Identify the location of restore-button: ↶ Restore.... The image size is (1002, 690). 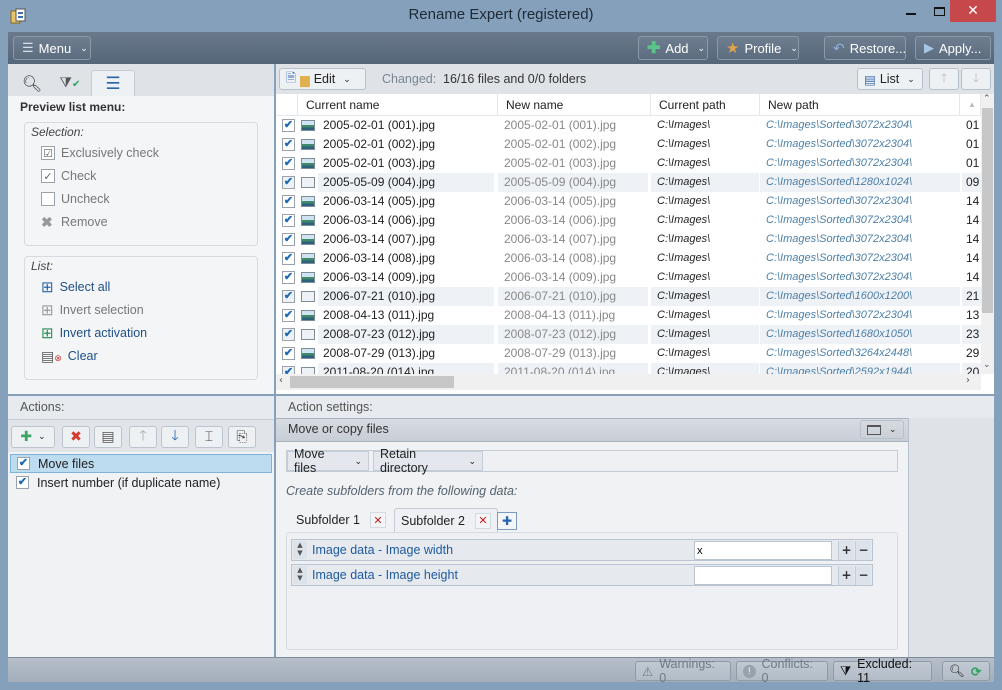
(865, 48).